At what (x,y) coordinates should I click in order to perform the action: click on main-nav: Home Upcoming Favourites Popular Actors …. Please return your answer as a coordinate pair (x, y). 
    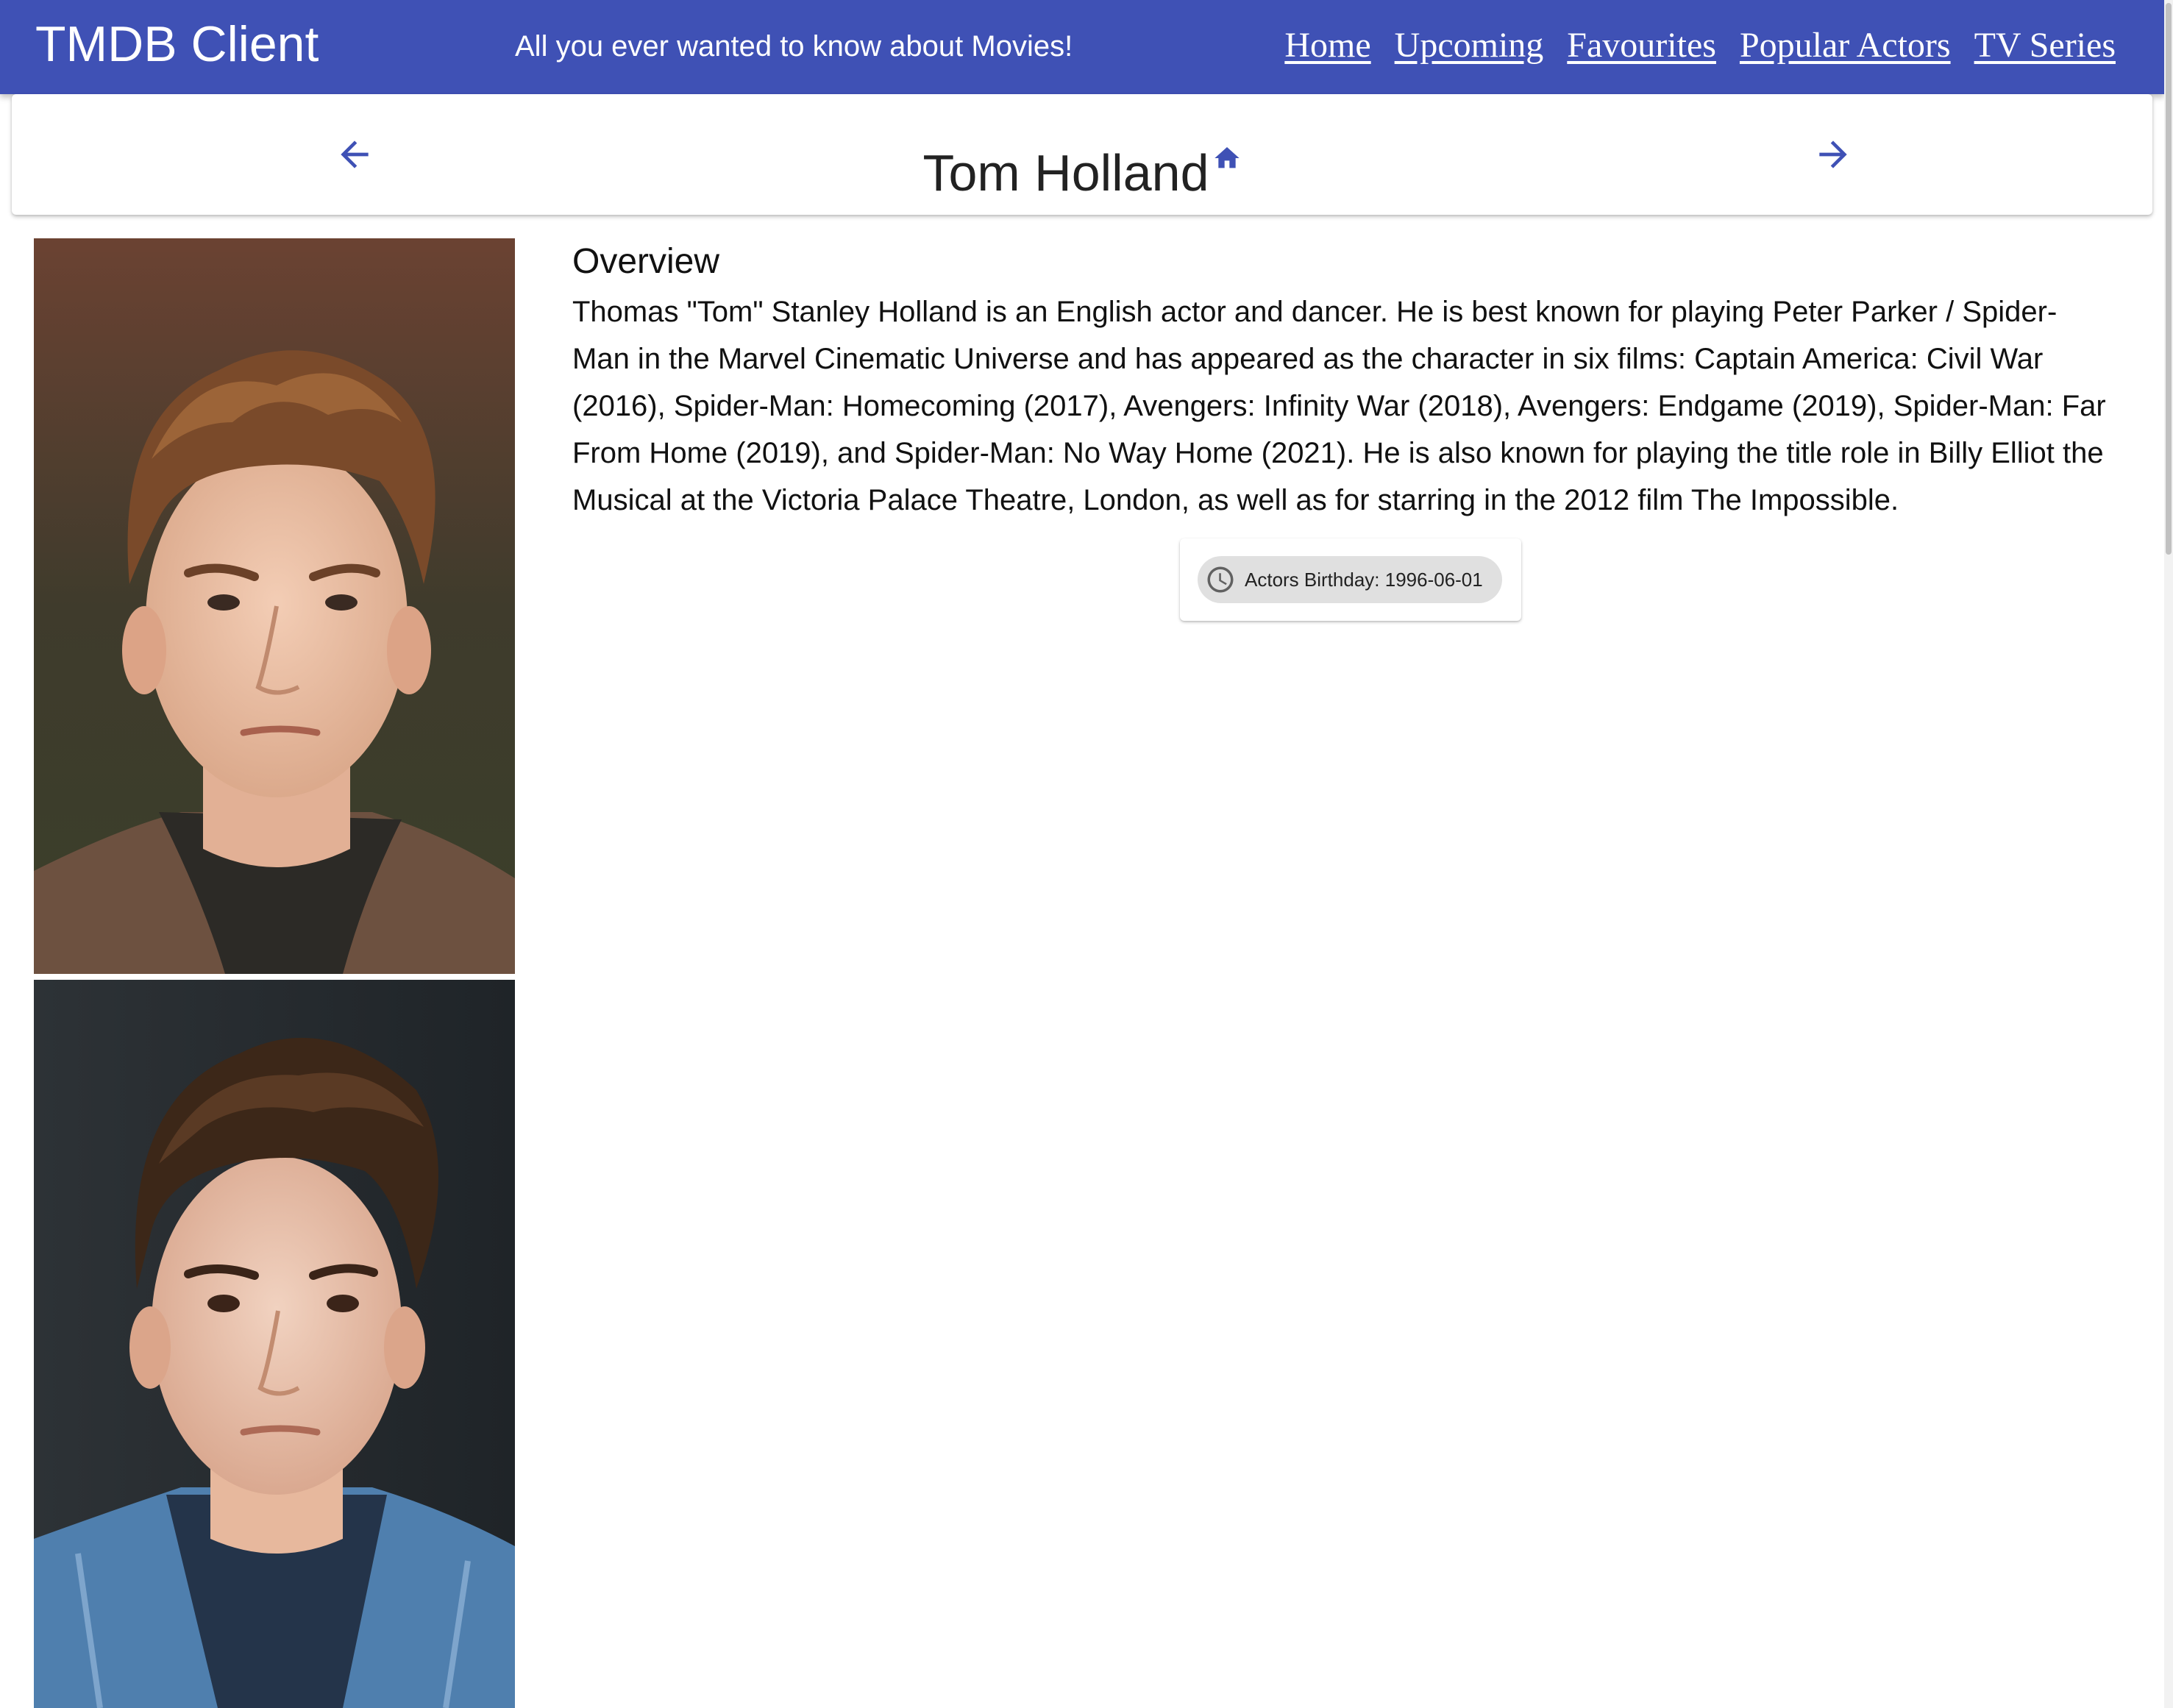
    Looking at the image, I should click on (1700, 46).